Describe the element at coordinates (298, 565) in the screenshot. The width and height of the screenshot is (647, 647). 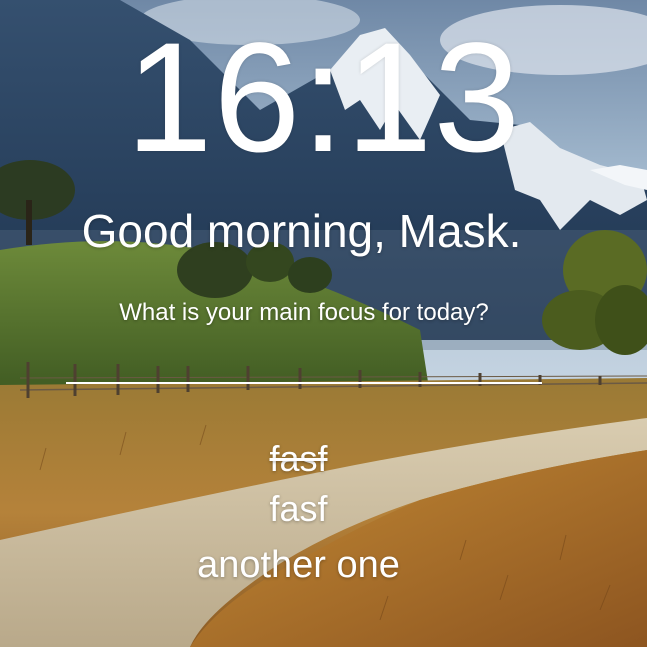
I see `todo-item: another one` at that location.